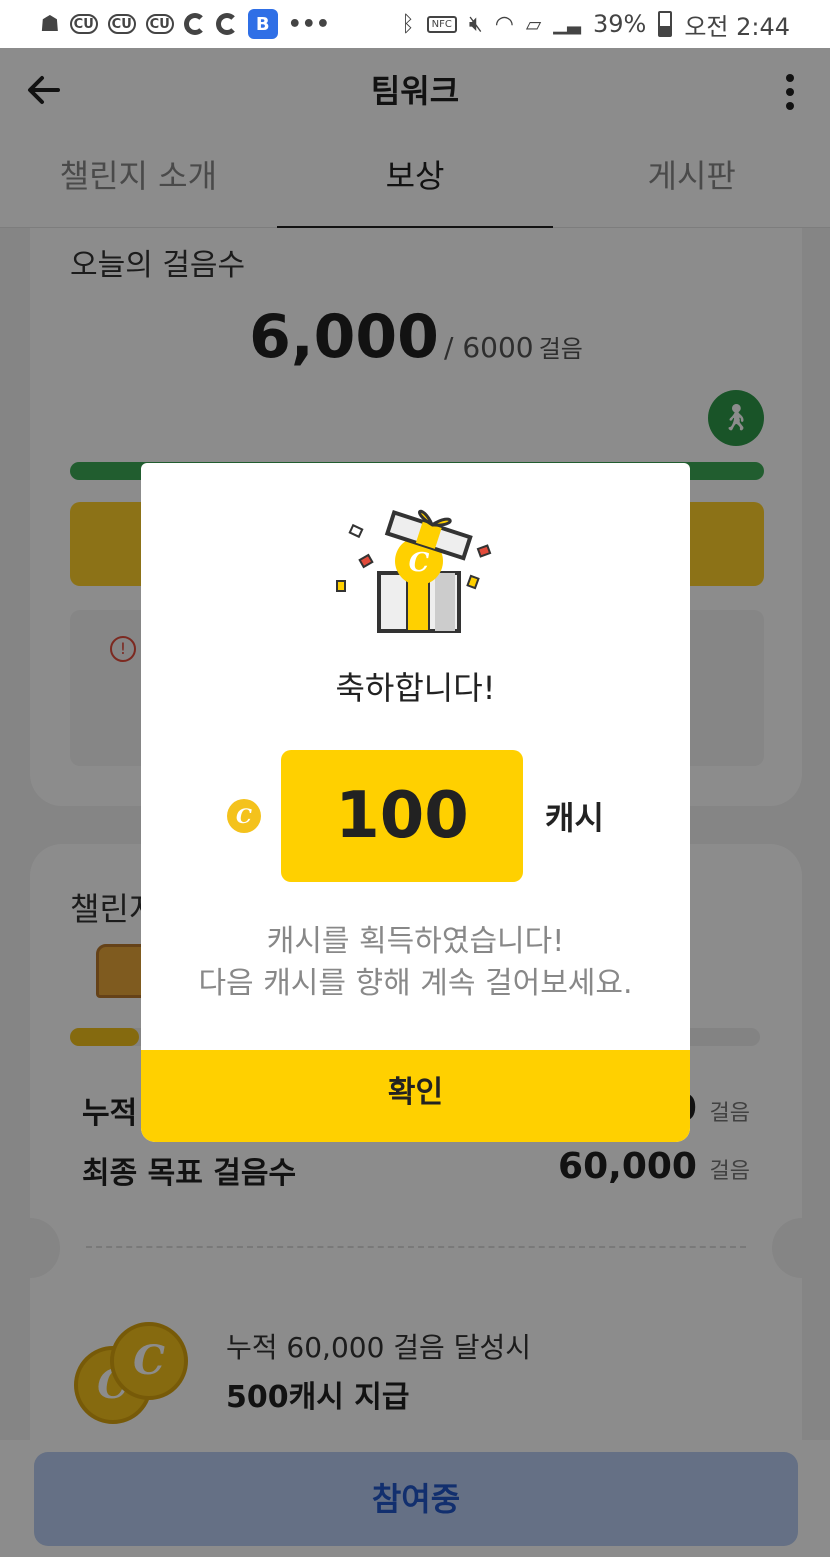 Image resolution: width=830 pixels, height=1557 pixels. I want to click on svg-text: C, so click(419, 563).